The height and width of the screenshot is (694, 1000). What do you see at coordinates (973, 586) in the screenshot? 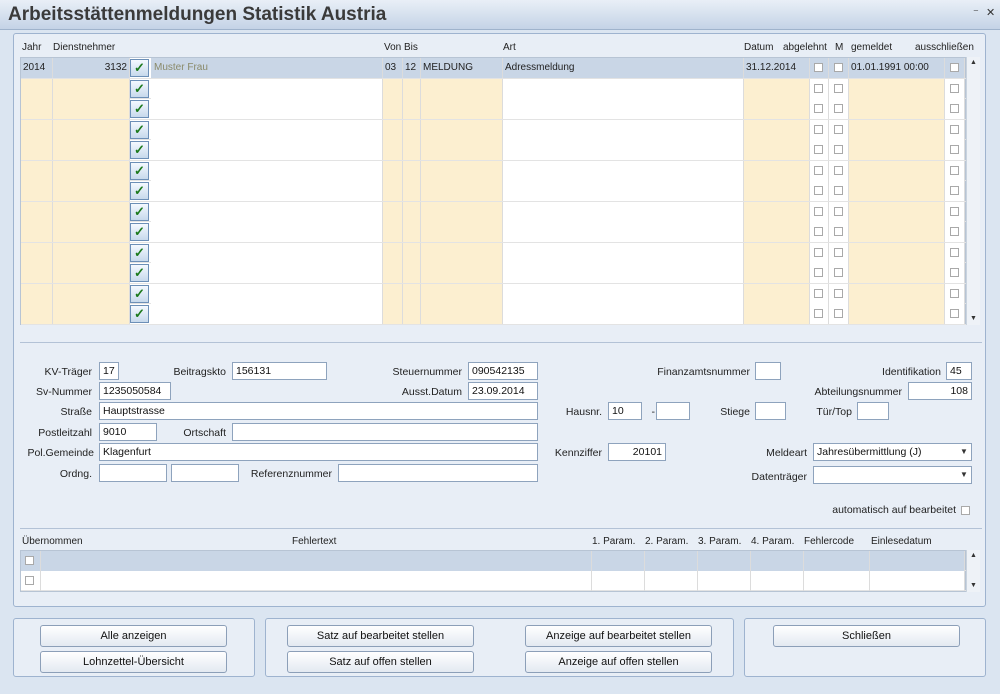
I see `scroll-down-icon: ▼` at bounding box center [973, 586].